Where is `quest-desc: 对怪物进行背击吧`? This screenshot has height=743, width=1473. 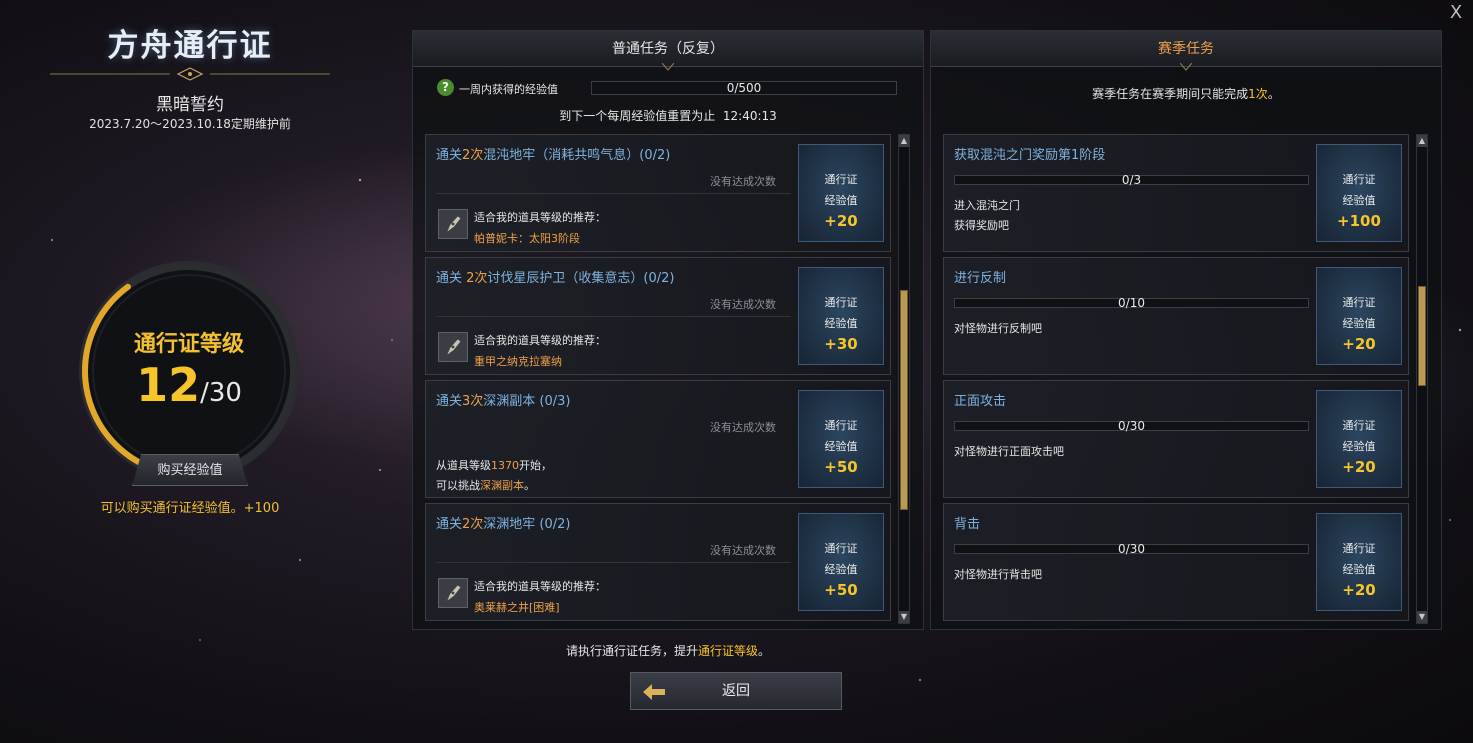
quest-desc: 对怪物进行背击吧 is located at coordinates (998, 574).